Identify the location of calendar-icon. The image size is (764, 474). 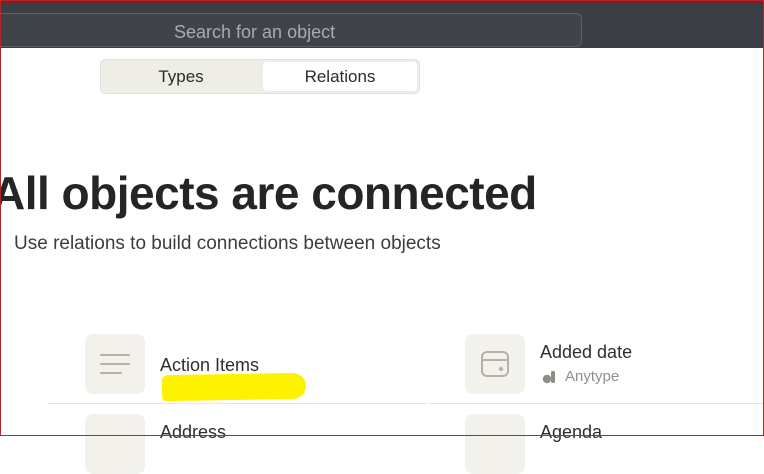
(495, 364).